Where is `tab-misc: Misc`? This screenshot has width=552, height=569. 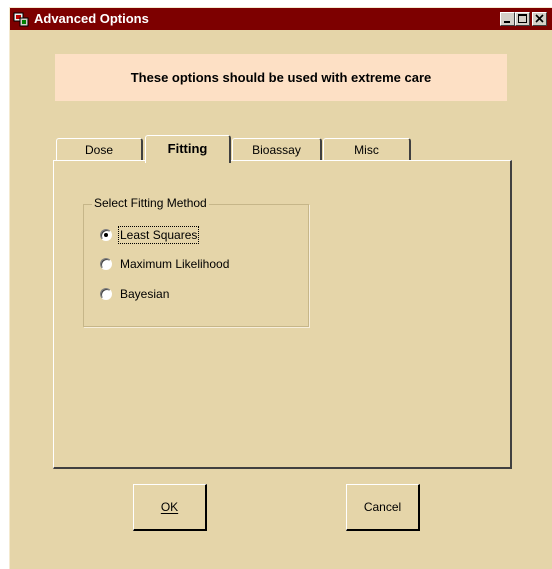 tab-misc: Misc is located at coordinates (367, 149).